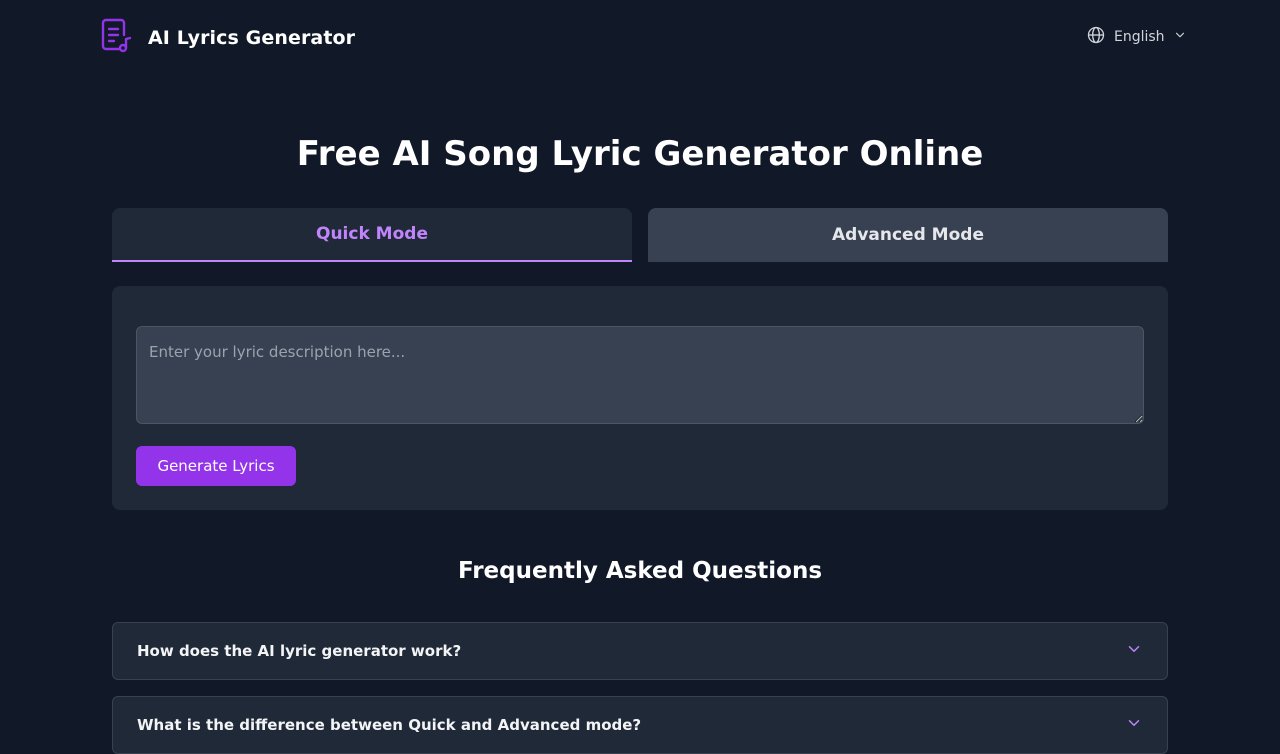 The image size is (1280, 754). What do you see at coordinates (299, 651) in the screenshot?
I see `faq-question: How does the AI lyric generator work?` at bounding box center [299, 651].